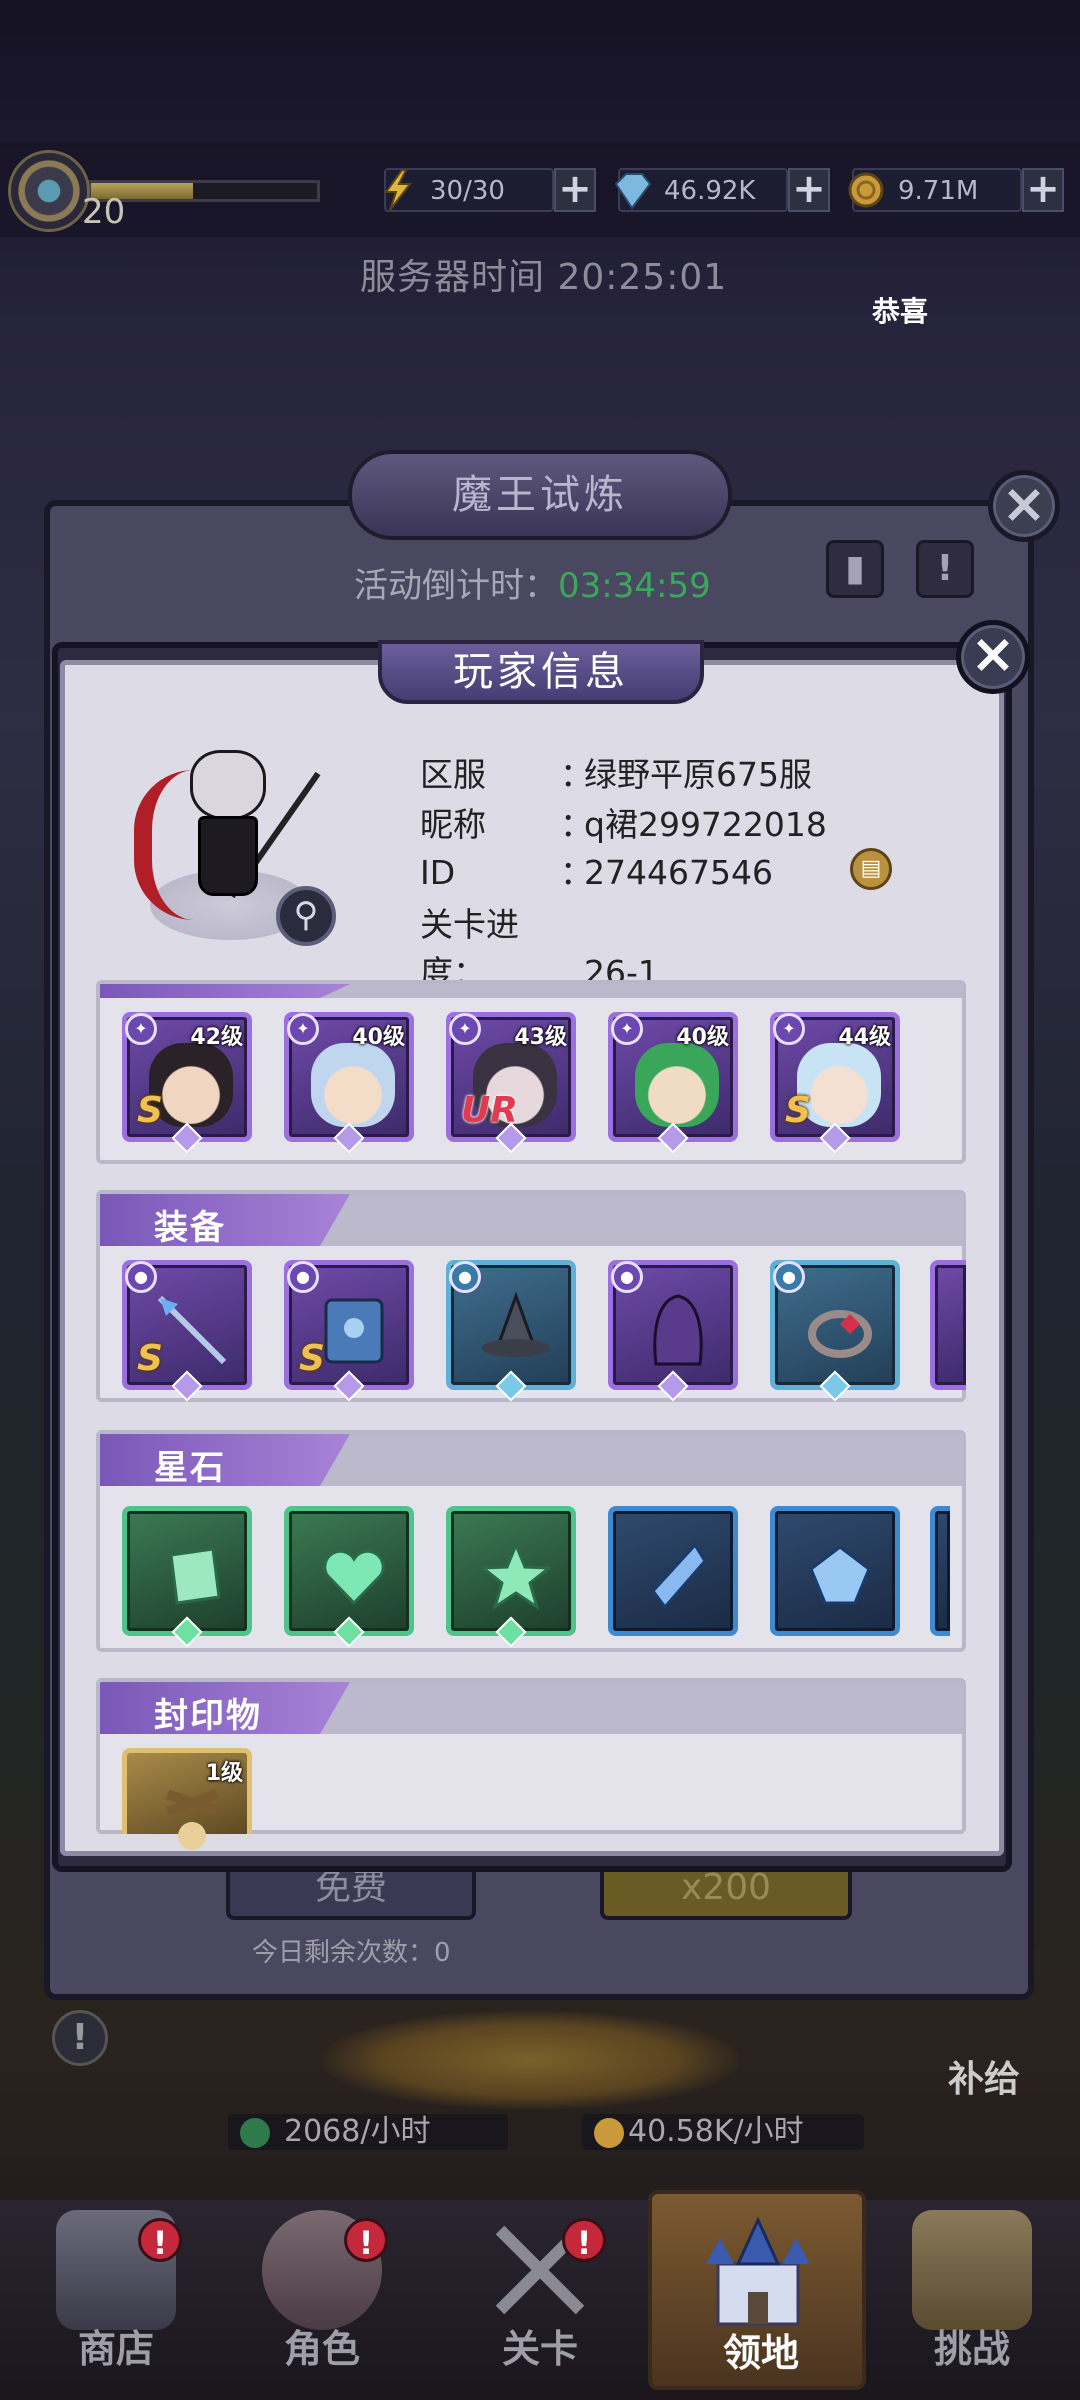 This screenshot has height=2400, width=1080. Describe the element at coordinates (539, 2349) in the screenshot. I see `nav-label: 关卡` at that location.